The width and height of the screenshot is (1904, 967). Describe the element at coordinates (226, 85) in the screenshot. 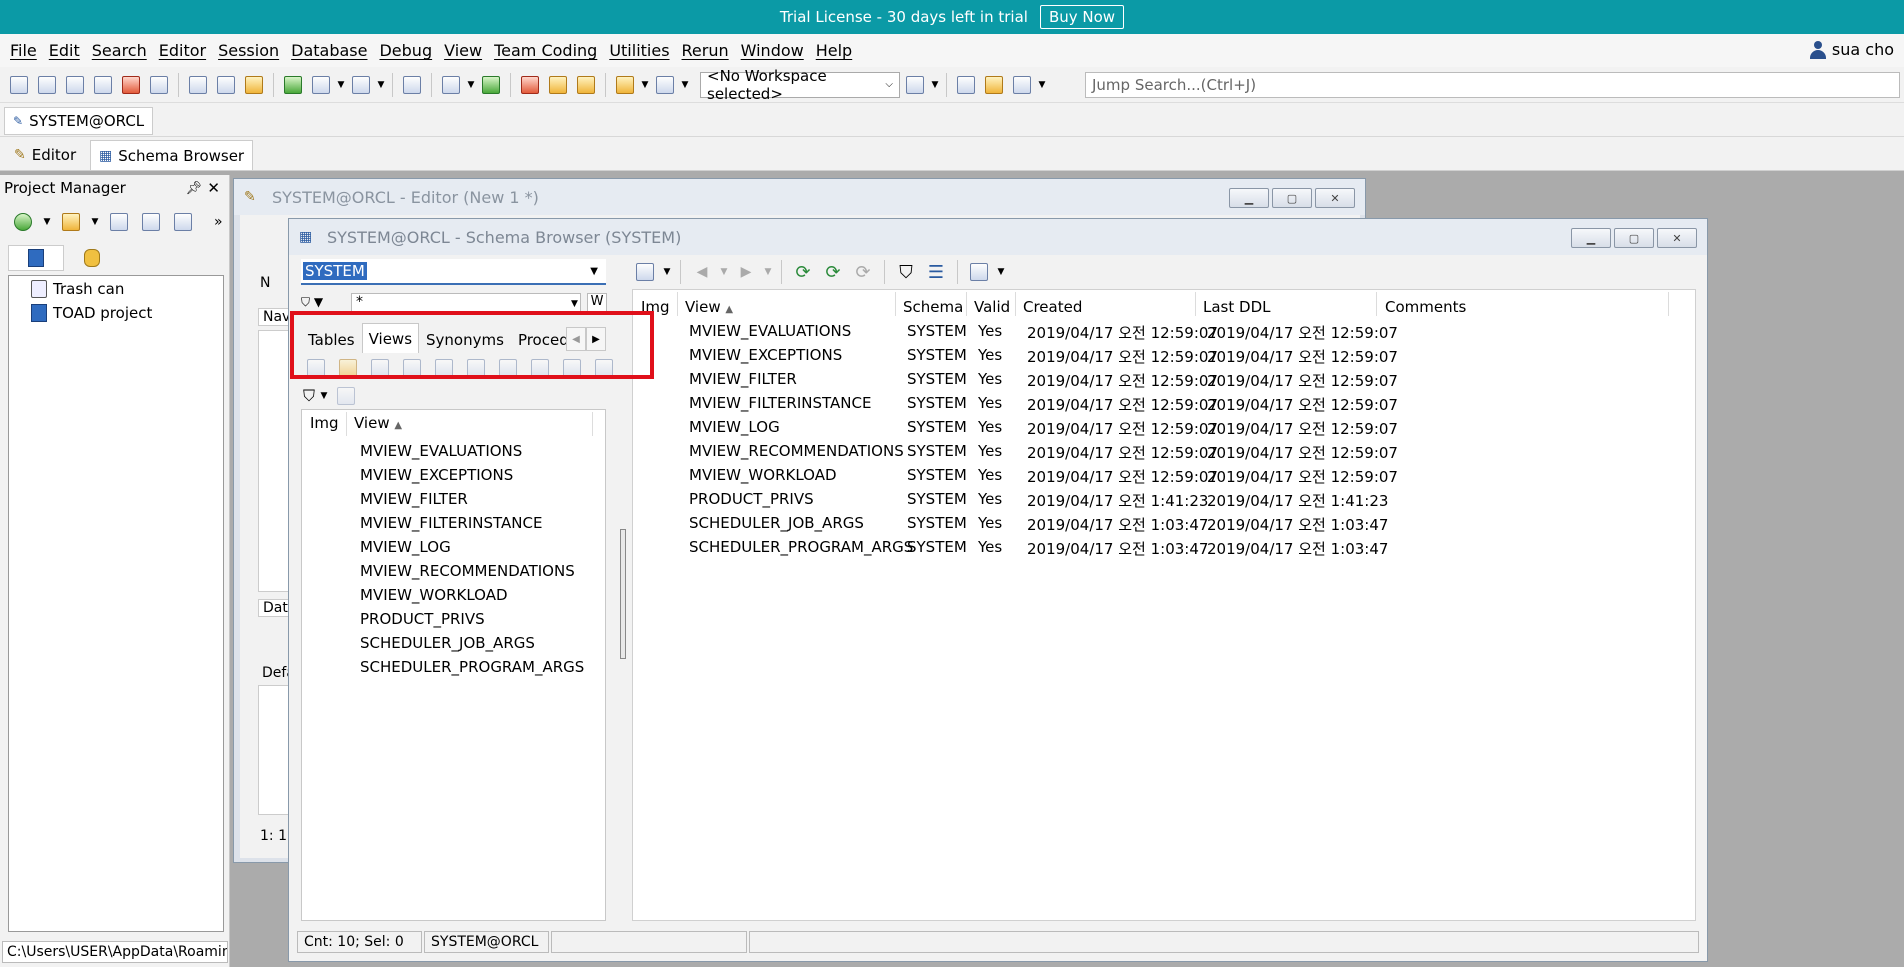

I see `new-window-icon` at that location.